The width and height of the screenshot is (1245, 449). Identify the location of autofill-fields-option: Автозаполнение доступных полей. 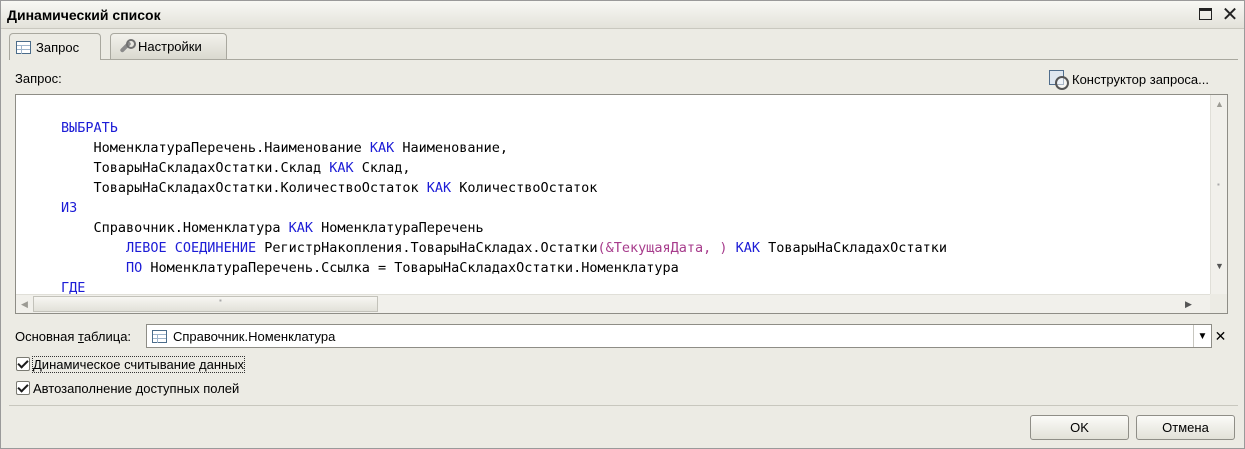
(127, 388).